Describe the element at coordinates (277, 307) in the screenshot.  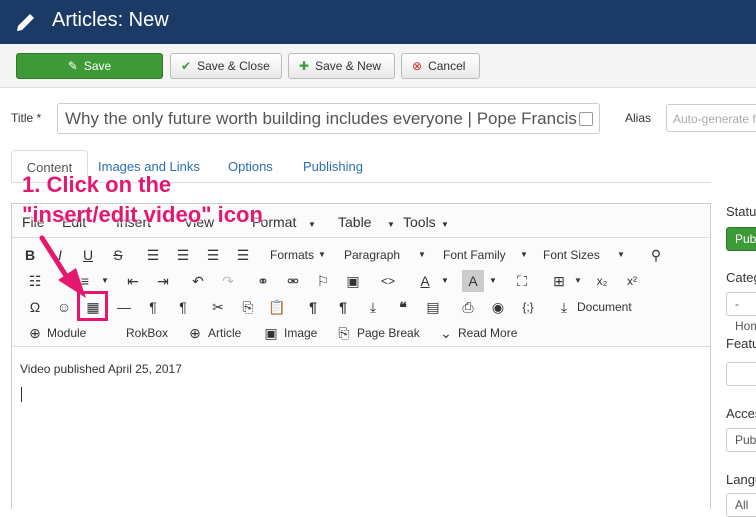
I see `paste-icon: 📋` at that location.